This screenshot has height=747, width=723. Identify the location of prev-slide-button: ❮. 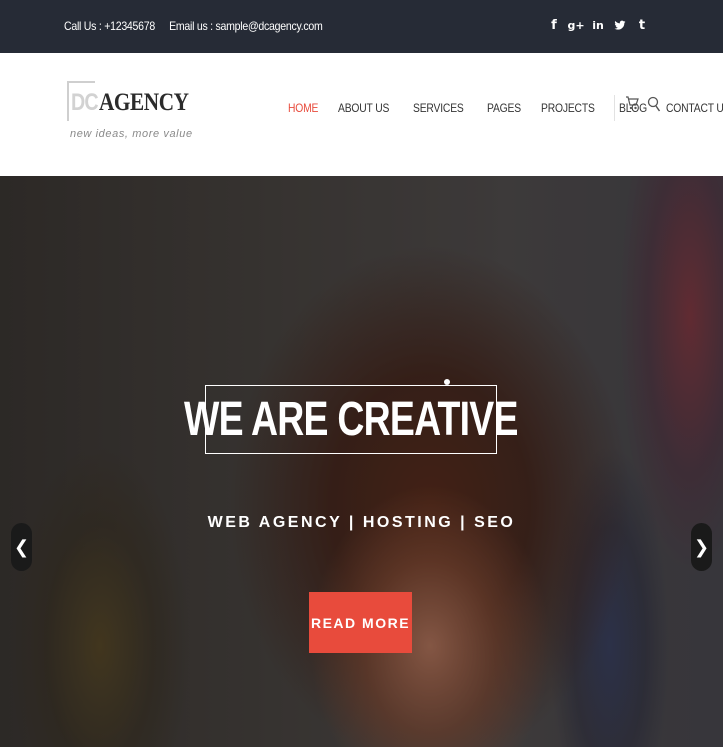
(21, 547).